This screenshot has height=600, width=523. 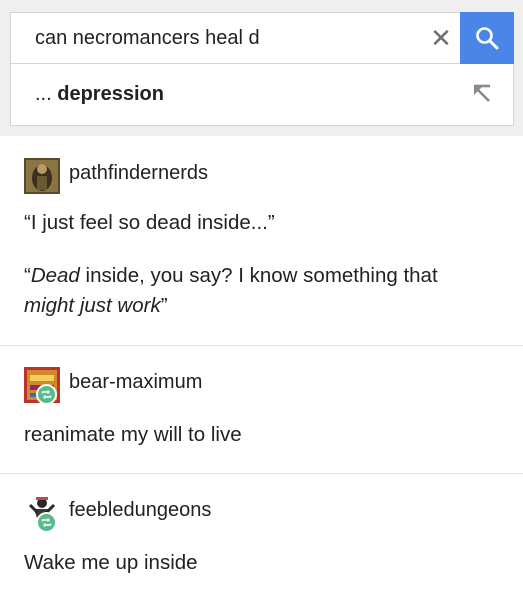 I want to click on username: pathfindernerds, so click(x=138, y=173).